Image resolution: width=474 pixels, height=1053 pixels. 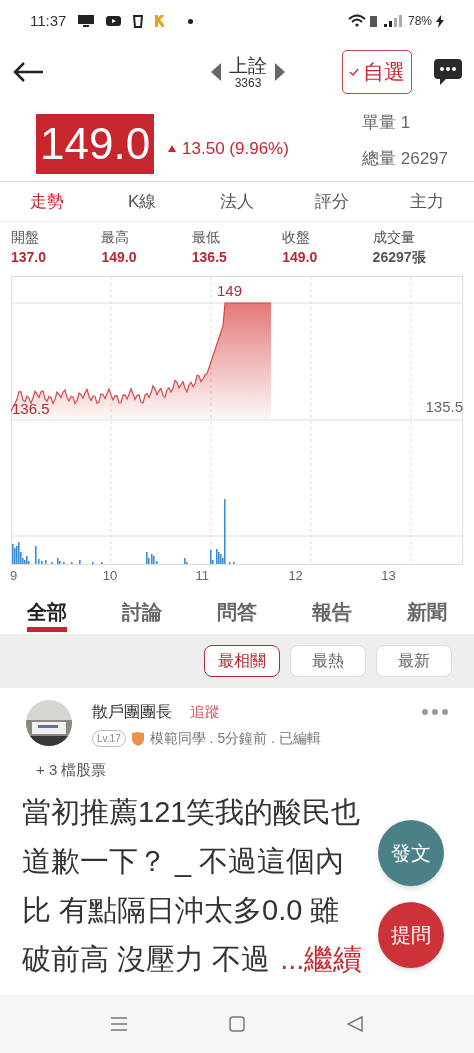 I want to click on time-axis-label: 12, so click(x=295, y=576).